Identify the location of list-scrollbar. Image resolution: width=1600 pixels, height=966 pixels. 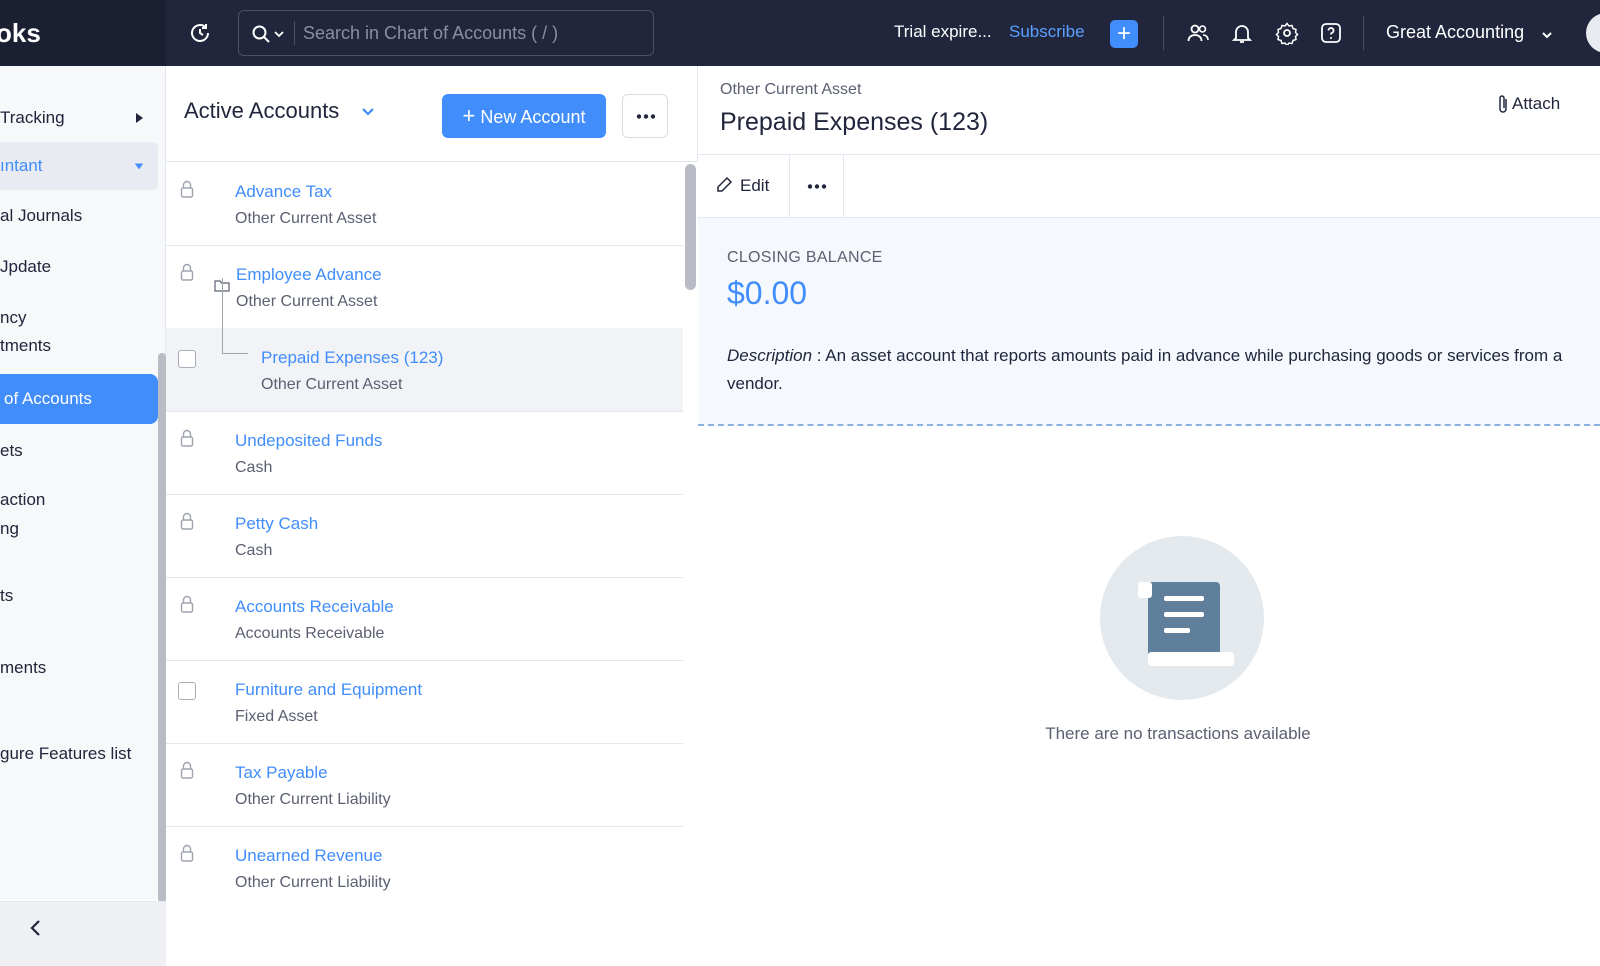
(690, 531).